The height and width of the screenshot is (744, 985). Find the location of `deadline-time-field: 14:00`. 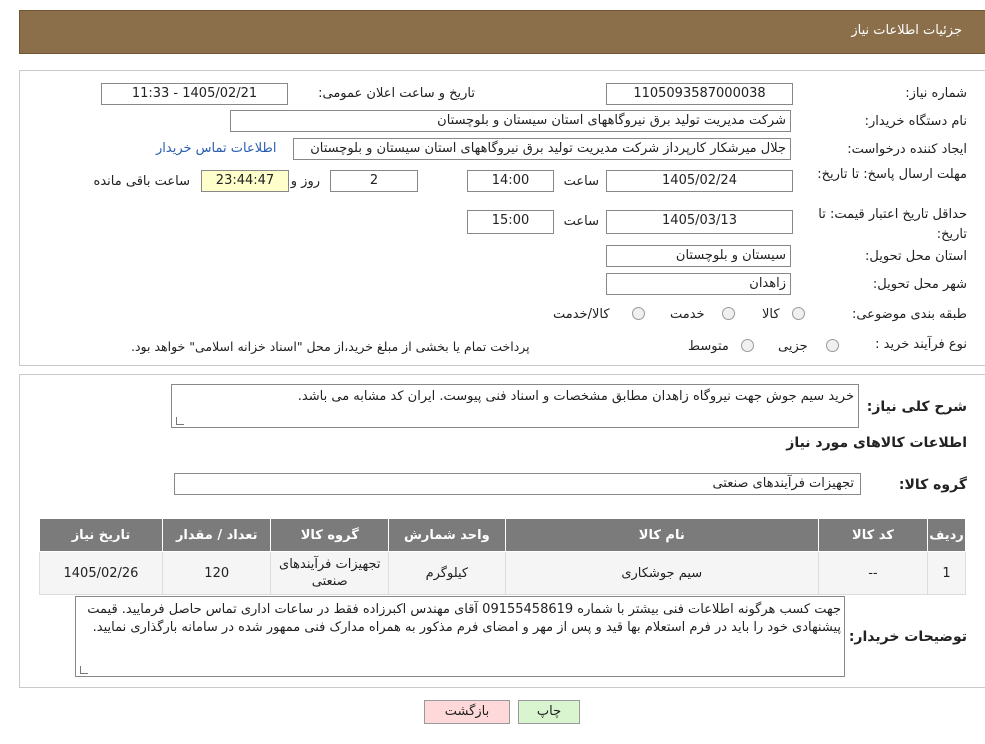

deadline-time-field: 14:00 is located at coordinates (510, 181).